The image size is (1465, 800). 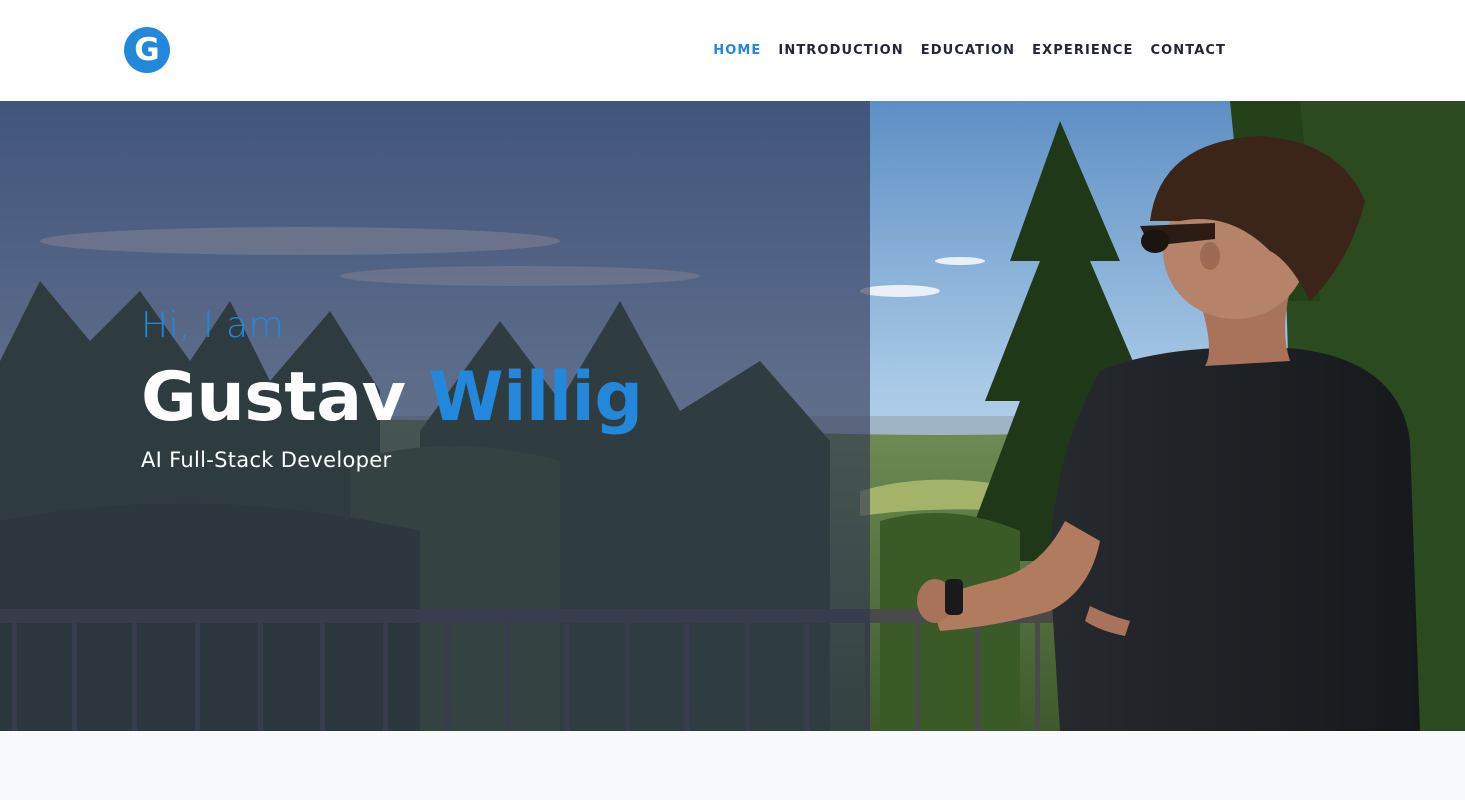 I want to click on next-section-band, so click(x=732, y=765).